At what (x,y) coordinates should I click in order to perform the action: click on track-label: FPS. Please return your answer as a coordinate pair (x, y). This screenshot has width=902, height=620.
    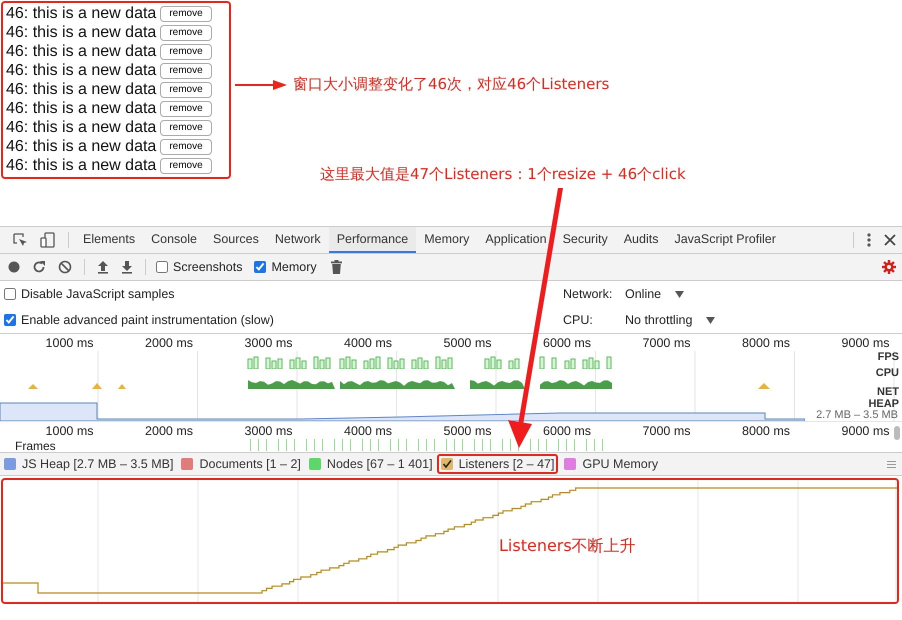
    Looking at the image, I should click on (888, 357).